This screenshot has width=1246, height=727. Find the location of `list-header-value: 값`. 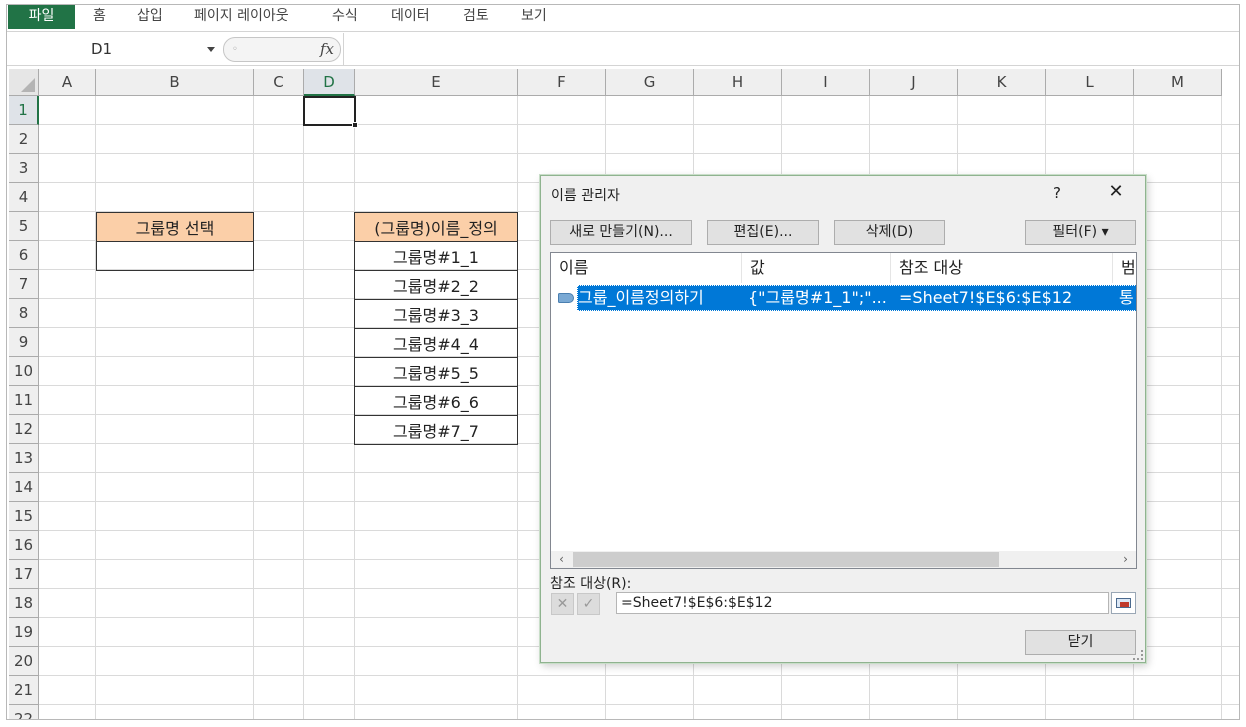

list-header-value: 값 is located at coordinates (816, 268).